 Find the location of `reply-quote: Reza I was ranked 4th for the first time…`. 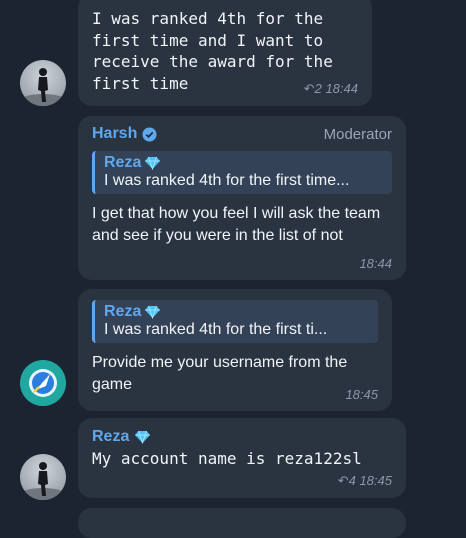

reply-quote: Reza I was ranked 4th for the first time… is located at coordinates (242, 172).